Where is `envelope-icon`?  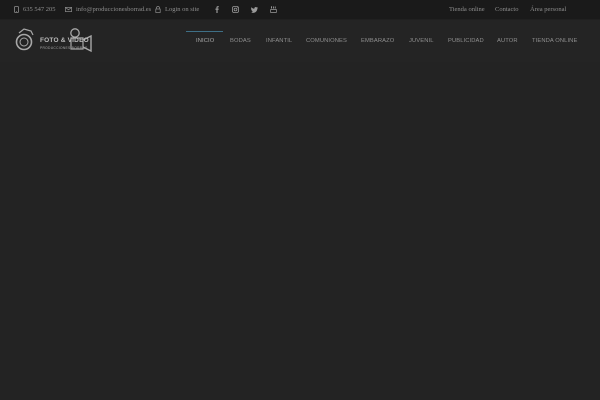 envelope-icon is located at coordinates (68, 9).